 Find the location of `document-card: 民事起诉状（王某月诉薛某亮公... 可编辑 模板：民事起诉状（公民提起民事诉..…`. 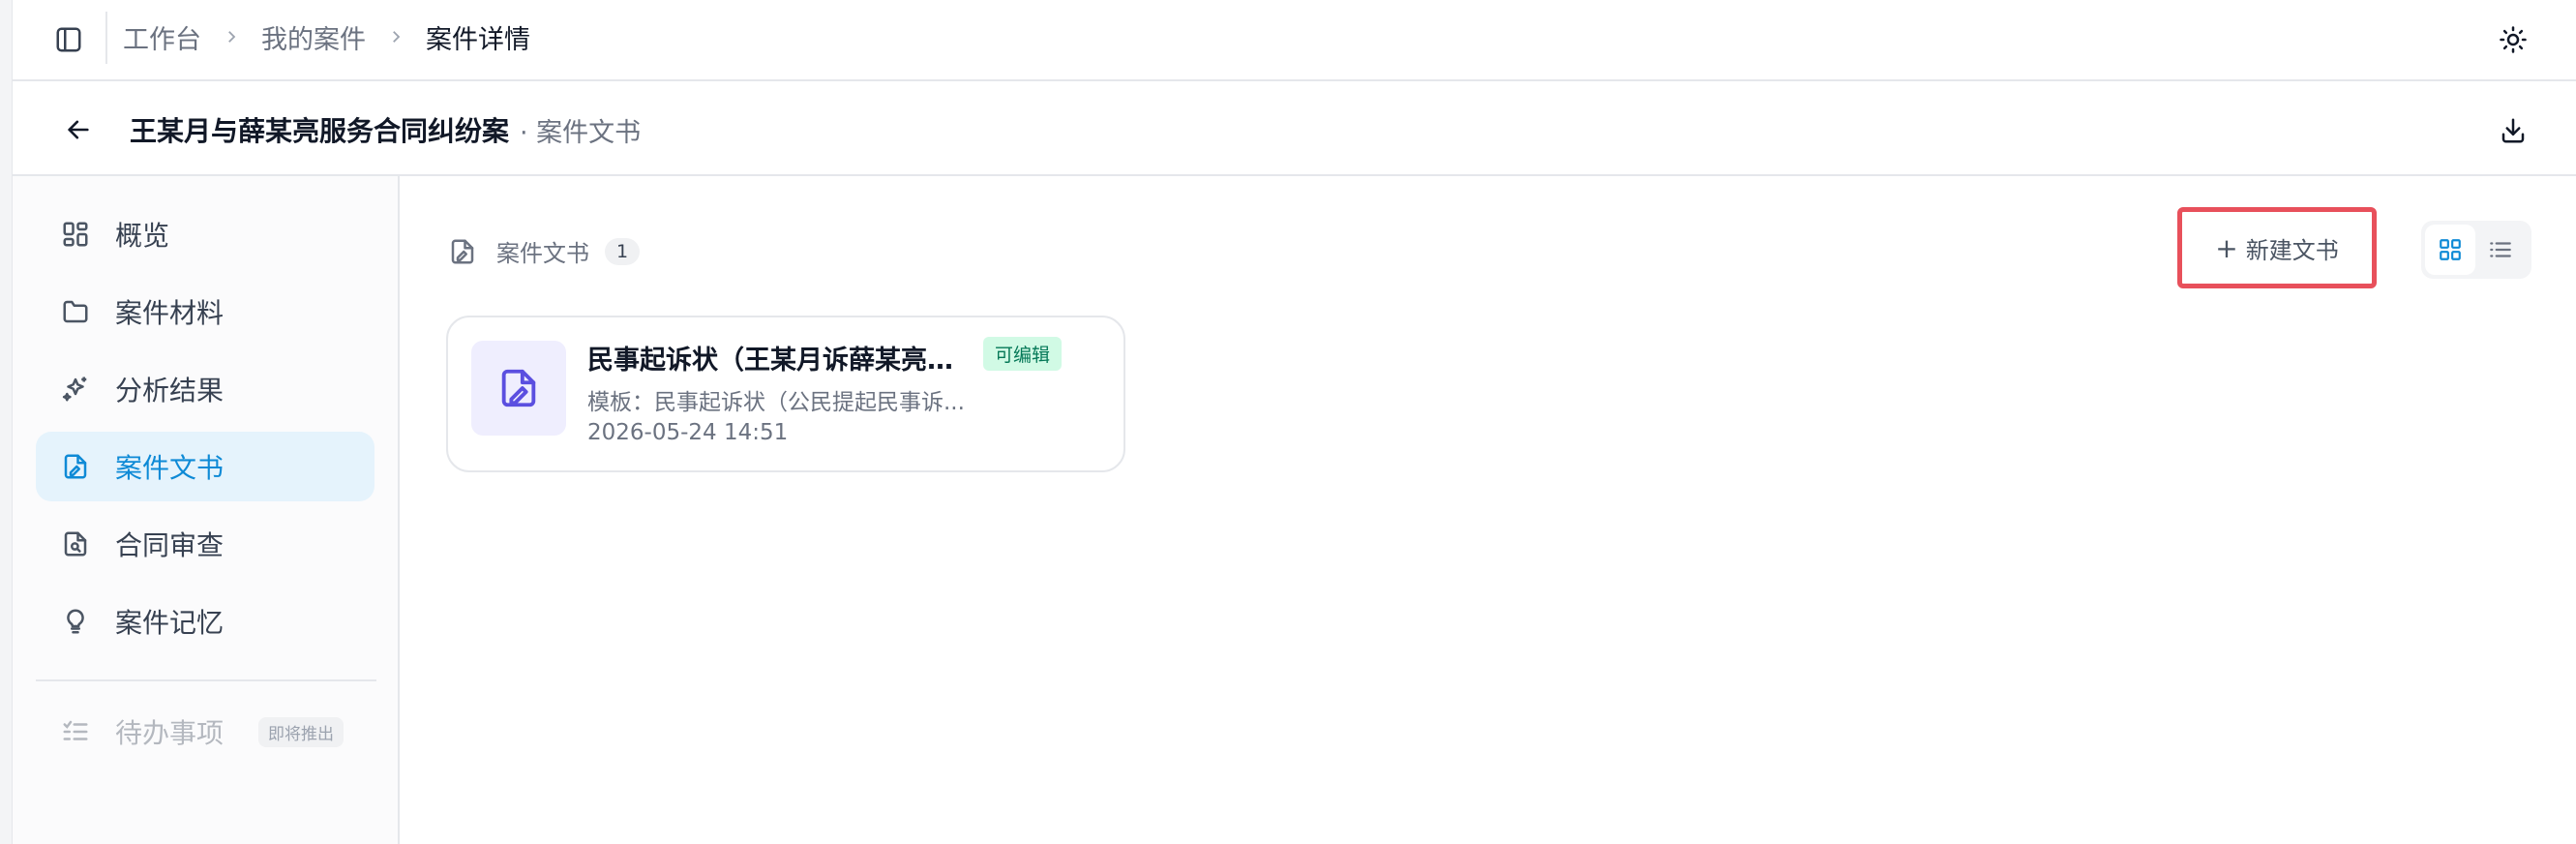

document-card: 民事起诉状（王某月诉薛某亮公... 可编辑 模板：民事起诉状（公民提起民事诉..… is located at coordinates (785, 394).